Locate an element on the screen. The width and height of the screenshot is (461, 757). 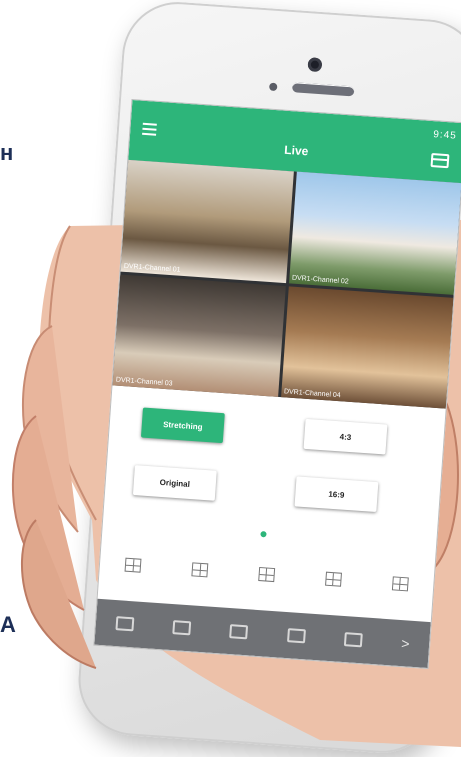
device-list-icon is located at coordinates (440, 161).